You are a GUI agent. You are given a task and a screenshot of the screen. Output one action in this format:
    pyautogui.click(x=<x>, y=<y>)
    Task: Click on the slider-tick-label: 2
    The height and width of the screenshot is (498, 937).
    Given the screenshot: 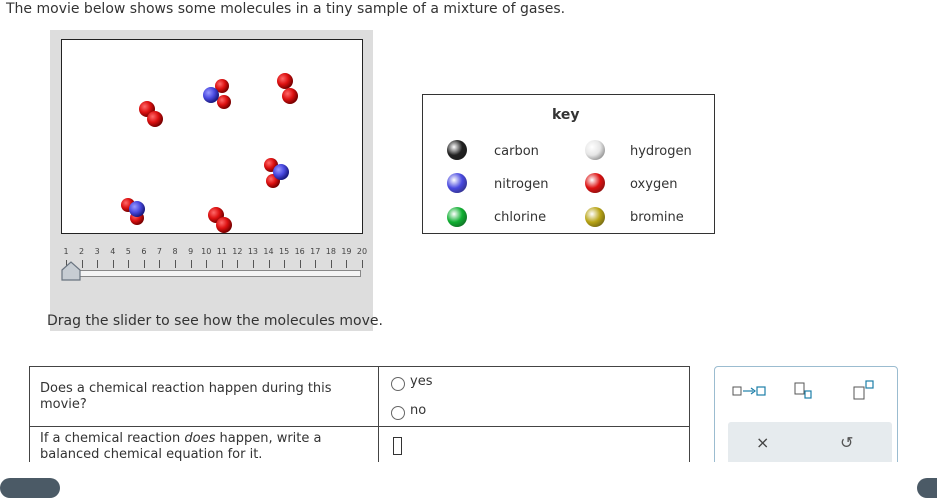 What is the action you would take?
    pyautogui.click(x=82, y=251)
    